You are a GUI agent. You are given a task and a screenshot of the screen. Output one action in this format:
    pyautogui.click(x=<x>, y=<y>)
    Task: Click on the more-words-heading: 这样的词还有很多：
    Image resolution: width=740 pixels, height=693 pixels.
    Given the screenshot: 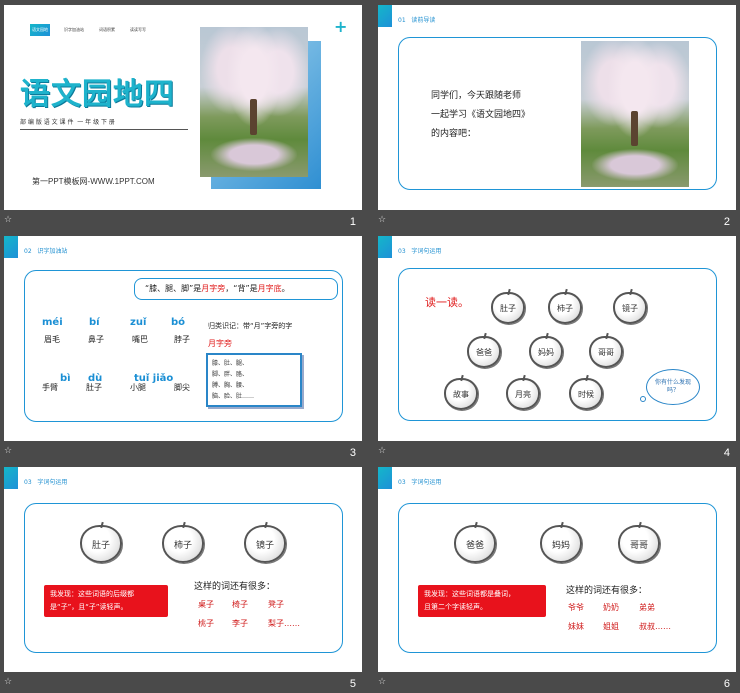 What is the action you would take?
    pyautogui.click(x=235, y=587)
    